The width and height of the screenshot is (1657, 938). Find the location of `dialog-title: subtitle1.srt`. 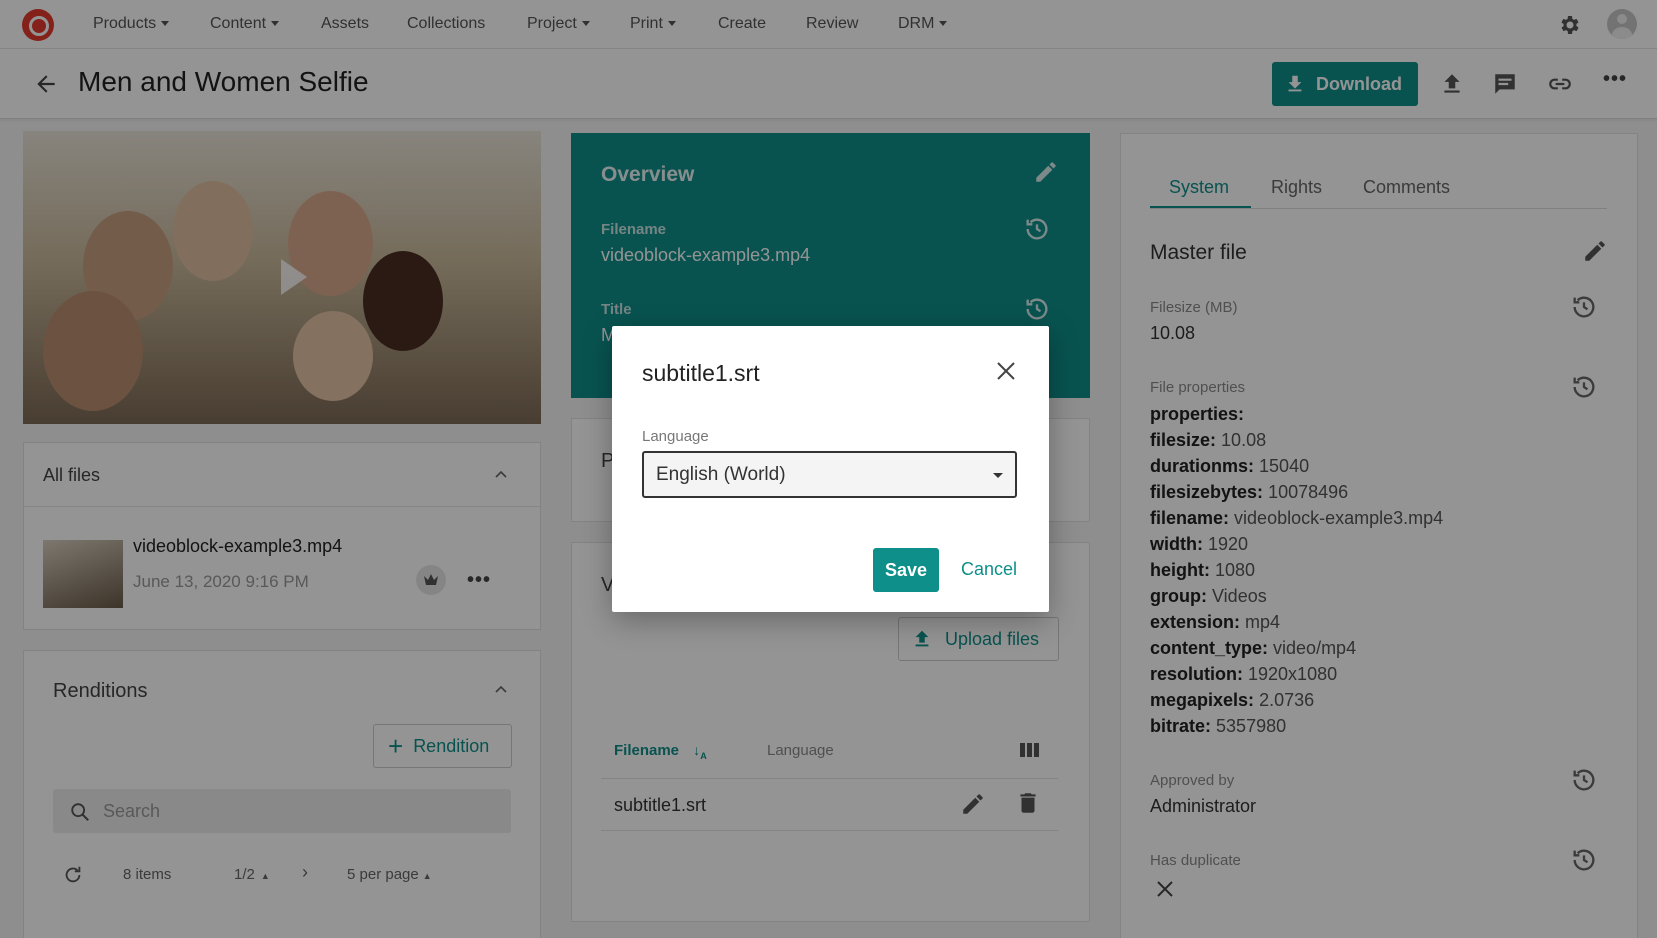

dialog-title: subtitle1.srt is located at coordinates (701, 373).